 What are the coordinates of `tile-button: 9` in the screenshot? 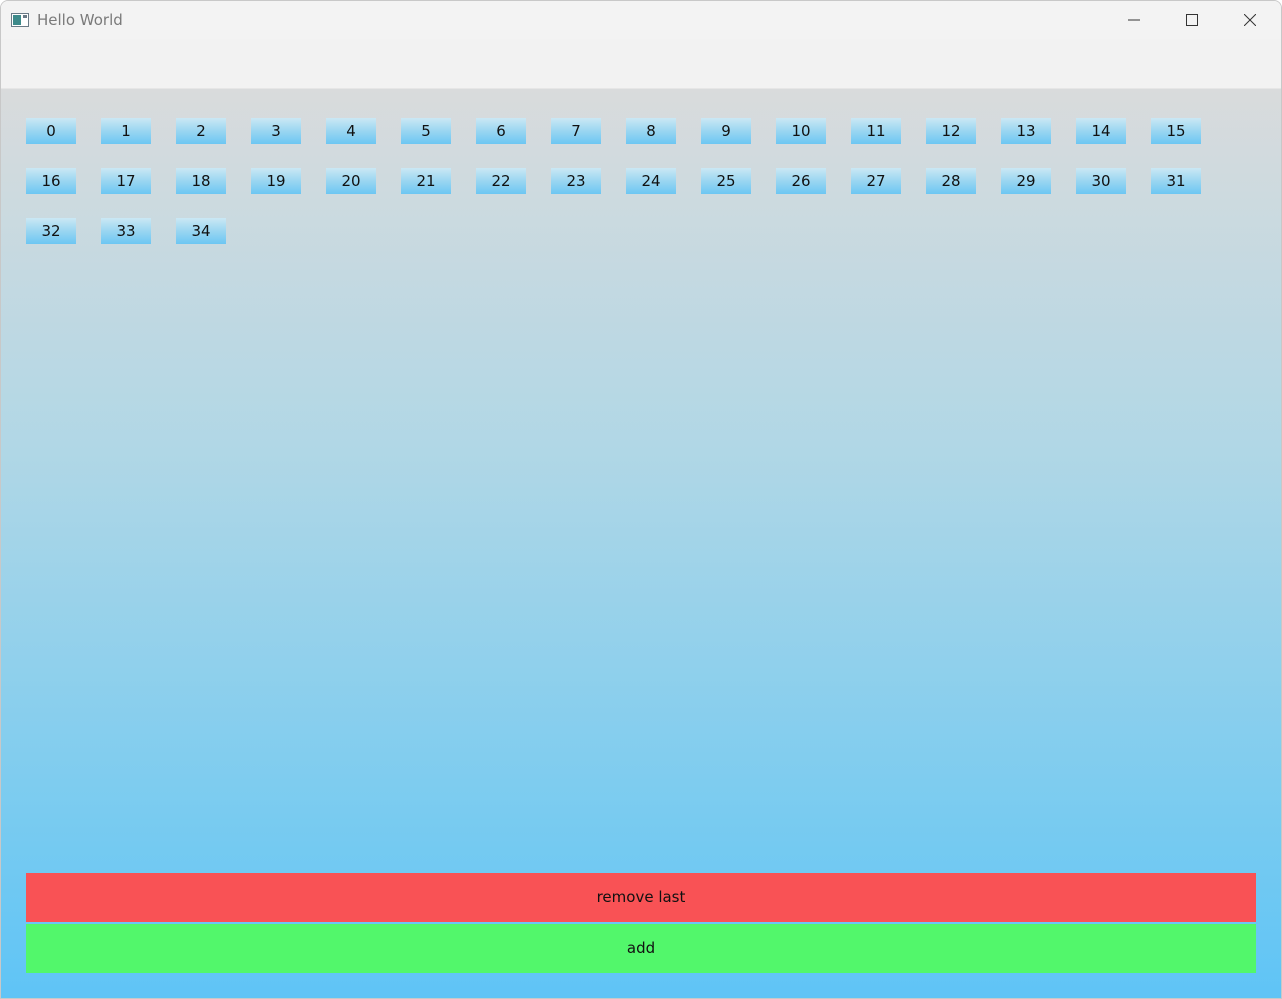 It's located at (726, 131).